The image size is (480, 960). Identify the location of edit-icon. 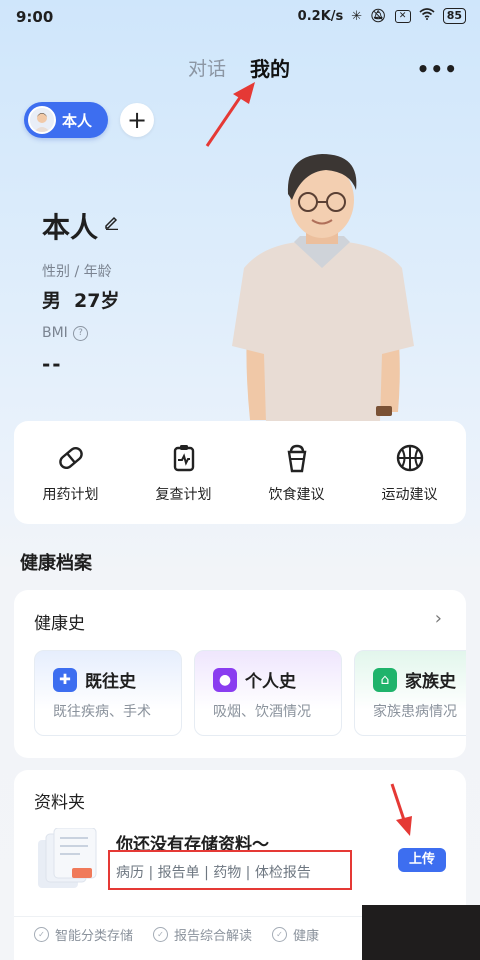
(112, 224).